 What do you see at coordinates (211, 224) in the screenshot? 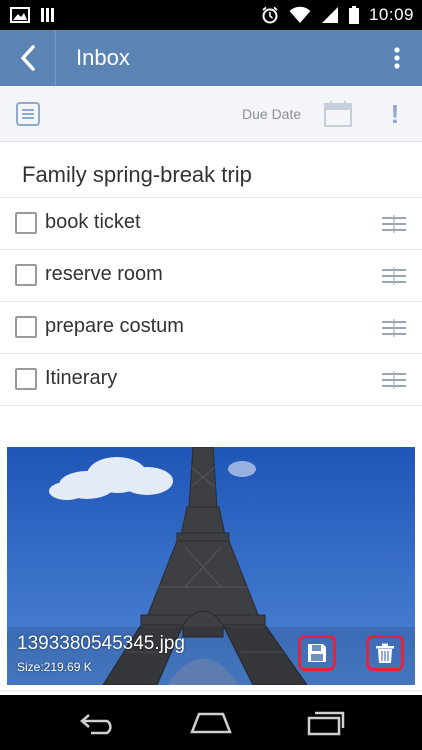
I see `checklist-item: book ticket` at bounding box center [211, 224].